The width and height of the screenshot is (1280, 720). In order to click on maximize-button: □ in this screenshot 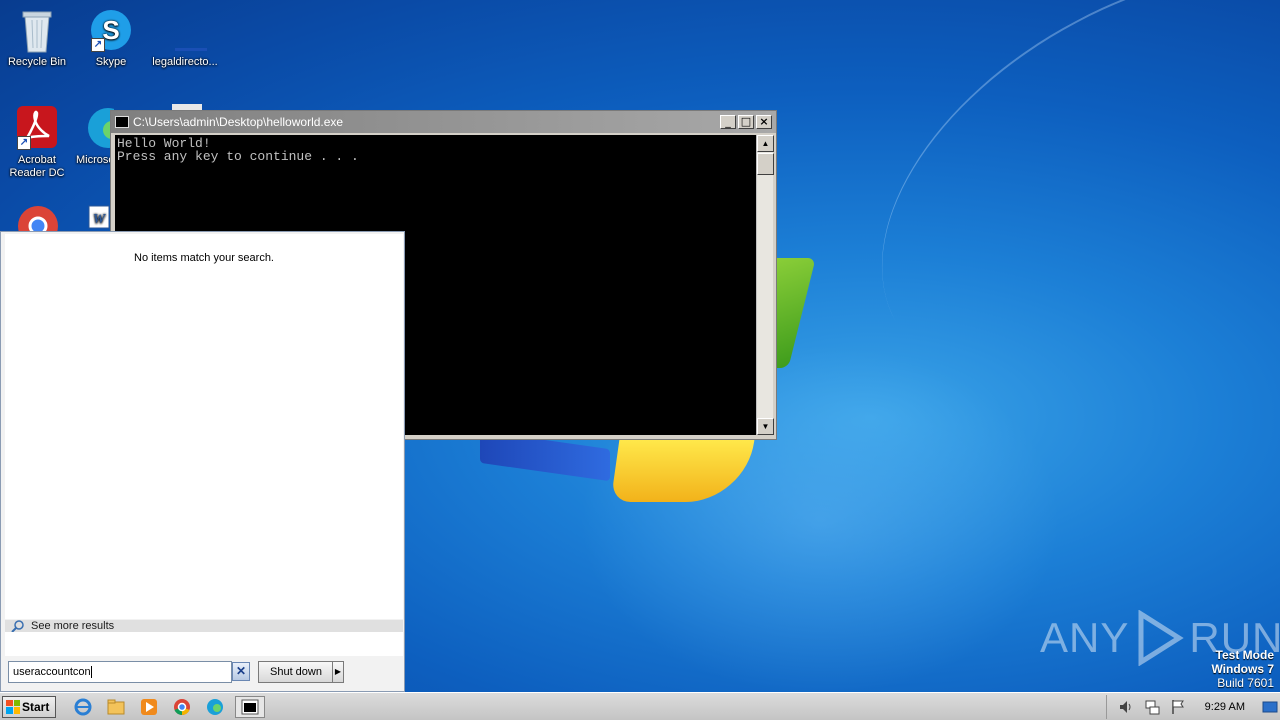, I will do `click(746, 122)`.